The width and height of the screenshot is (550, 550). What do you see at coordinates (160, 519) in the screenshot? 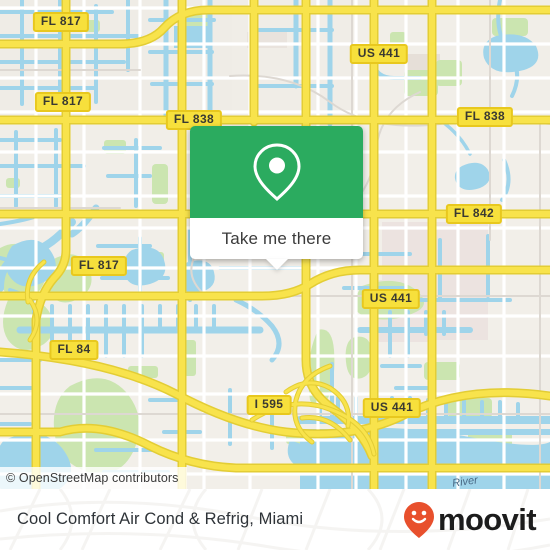
I see `place-name-label: Cool Comfort Air Cond & Refrig, Miami` at bounding box center [160, 519].